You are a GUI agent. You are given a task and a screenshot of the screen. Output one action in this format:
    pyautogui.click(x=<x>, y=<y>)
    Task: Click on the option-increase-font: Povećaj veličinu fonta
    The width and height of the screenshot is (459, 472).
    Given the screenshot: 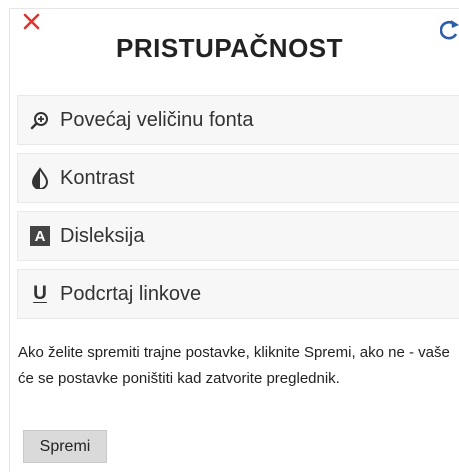 What is the action you would take?
    pyautogui.click(x=238, y=120)
    